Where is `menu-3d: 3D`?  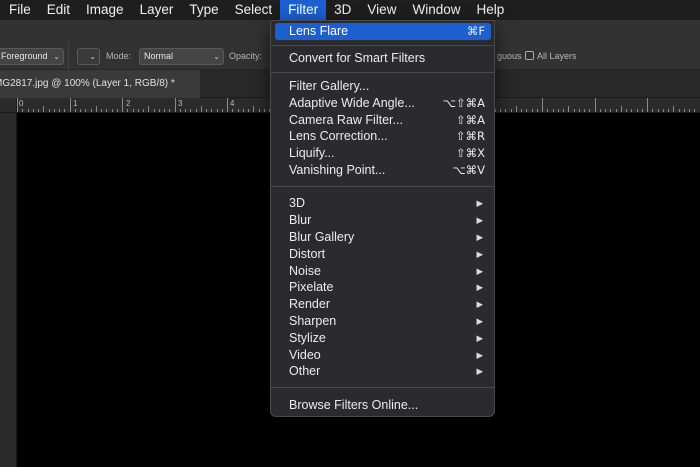 menu-3d: 3D is located at coordinates (342, 10).